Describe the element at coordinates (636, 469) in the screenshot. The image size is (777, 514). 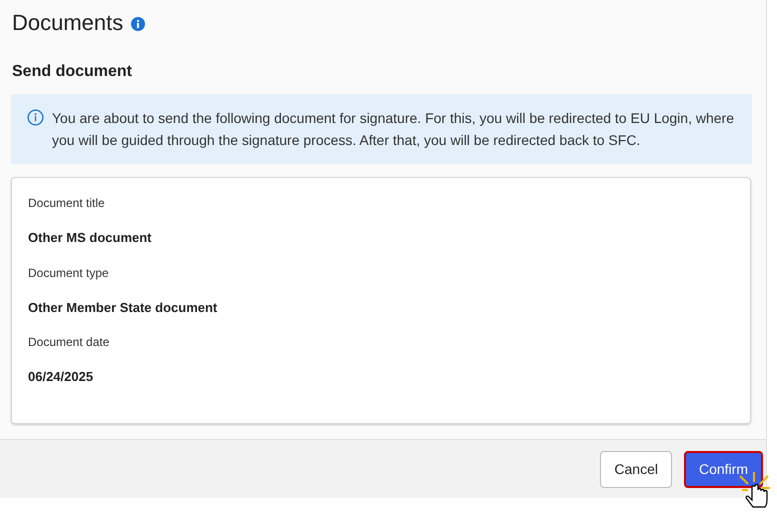
I see `cancel-button: Cancel` at that location.